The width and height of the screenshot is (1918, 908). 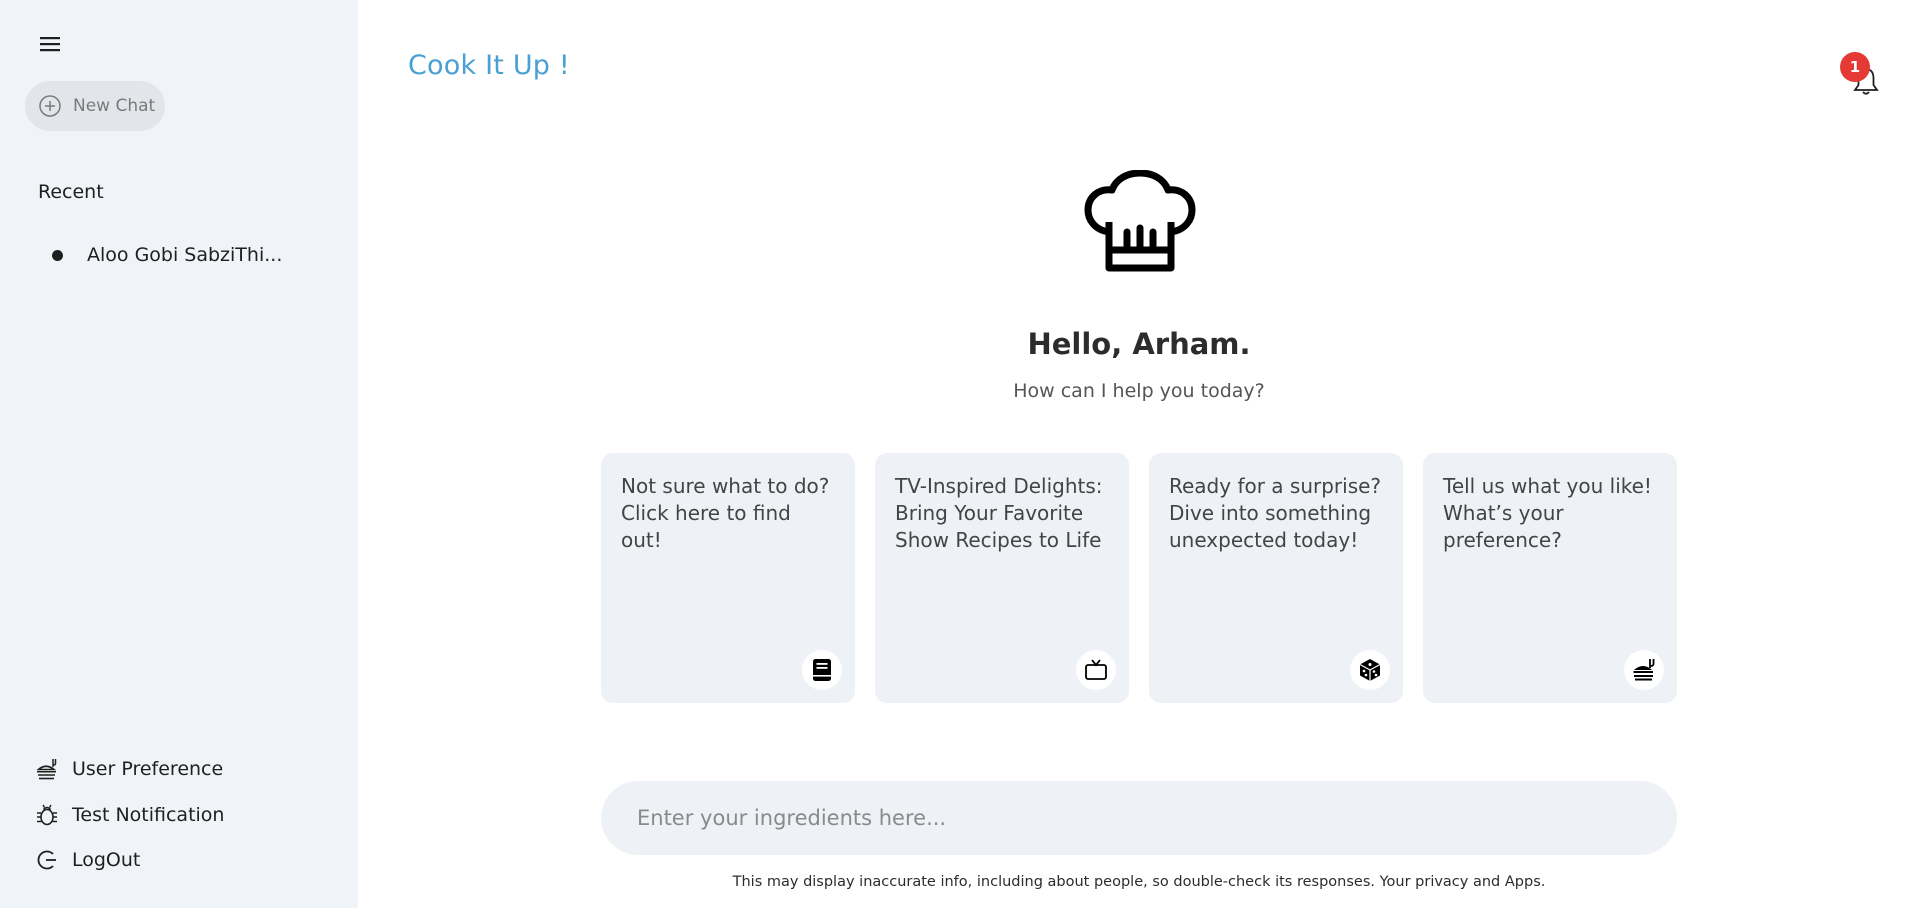 What do you see at coordinates (489, 65) in the screenshot?
I see `brand-title: Cook It Up !` at bounding box center [489, 65].